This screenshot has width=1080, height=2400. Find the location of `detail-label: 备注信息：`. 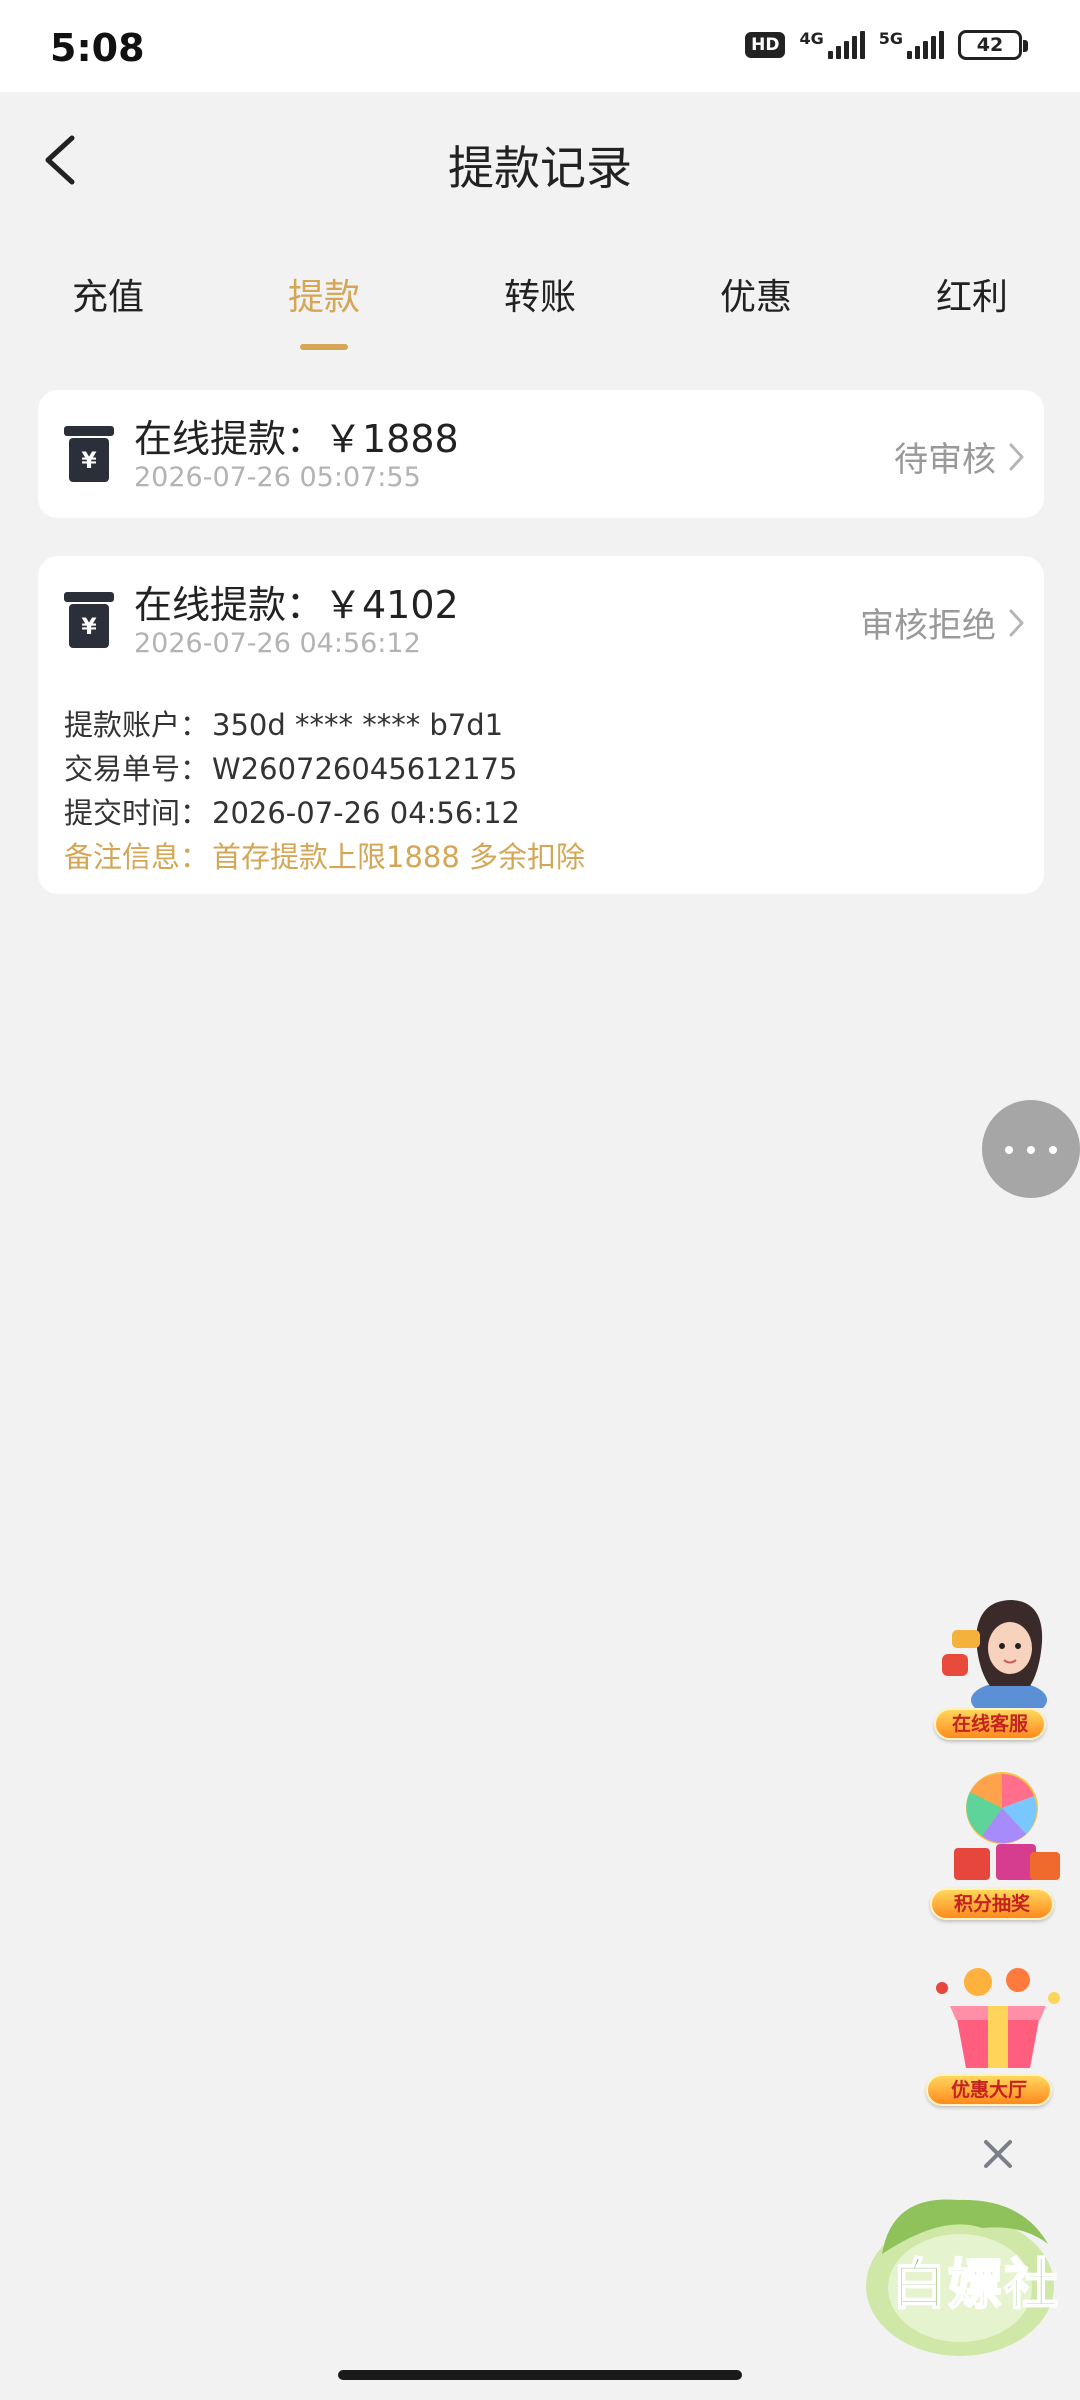

detail-label: 备注信息： is located at coordinates (137, 857).